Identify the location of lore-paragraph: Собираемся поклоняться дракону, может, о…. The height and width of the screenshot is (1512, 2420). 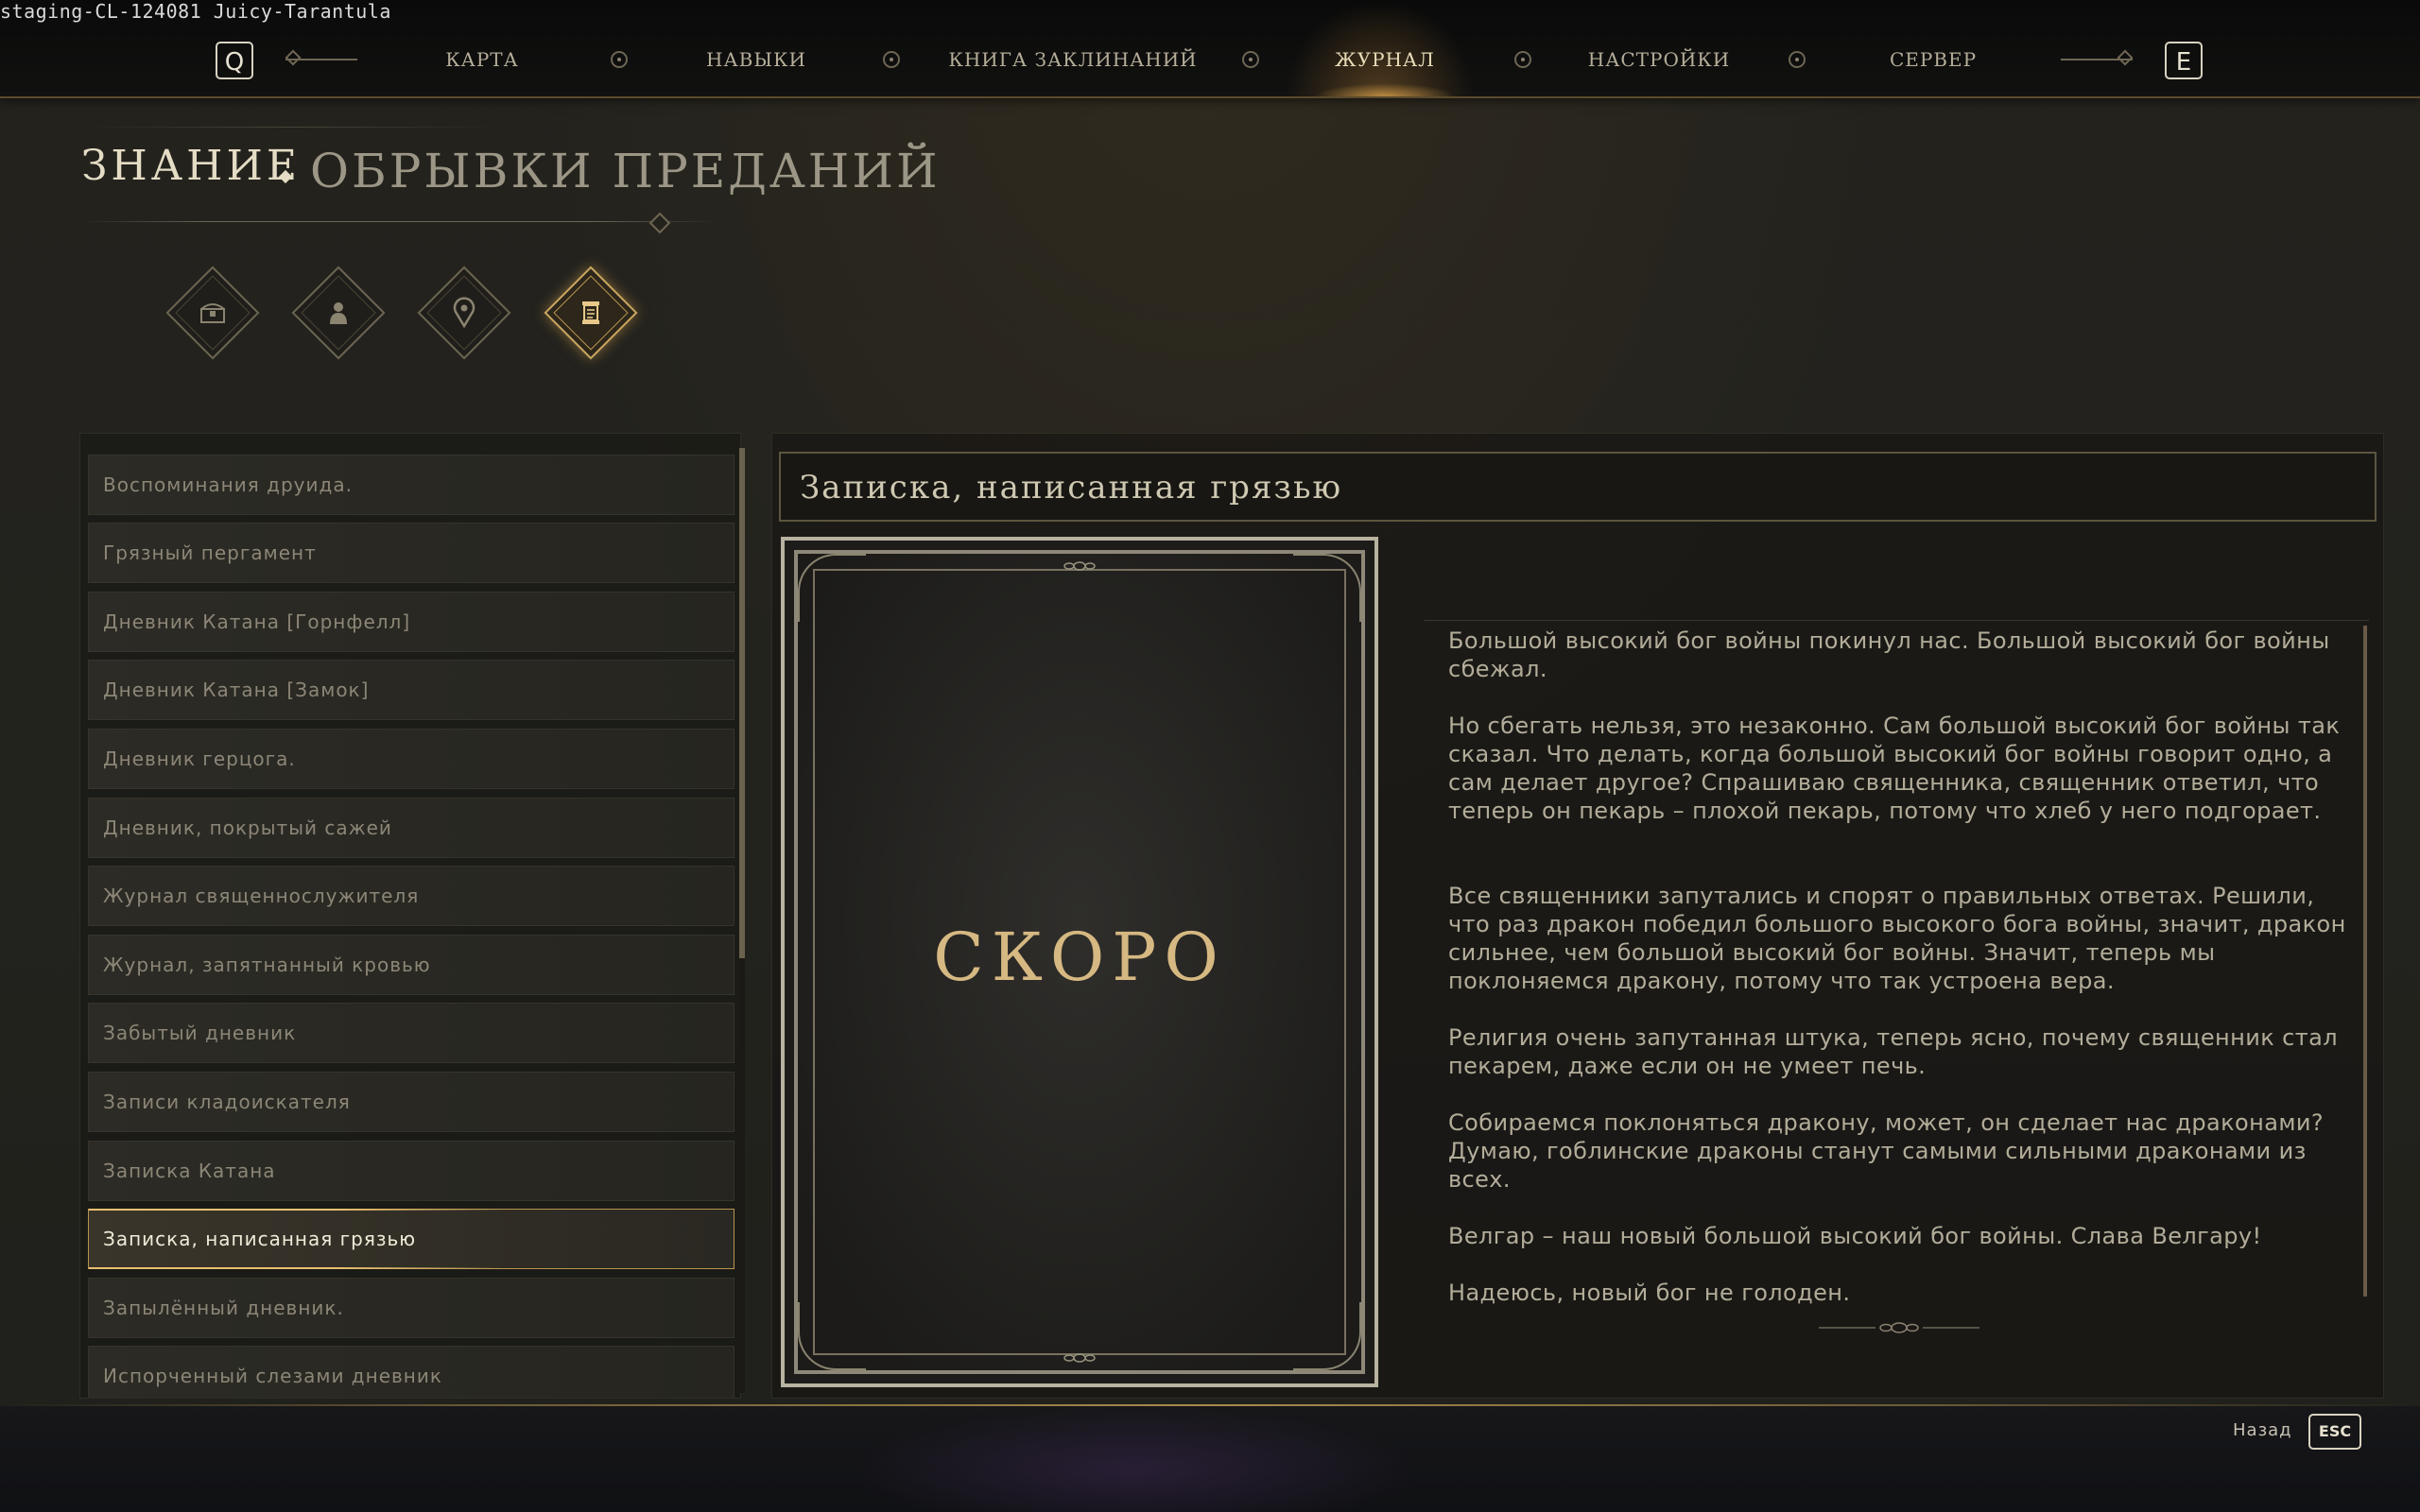
(1886, 1151).